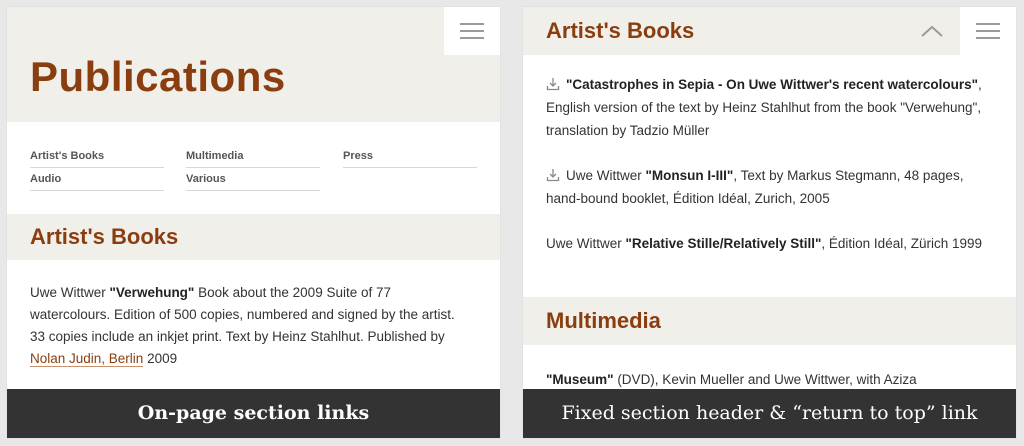 The width and height of the screenshot is (1024, 446). What do you see at coordinates (580, 379) in the screenshot?
I see `entry-title: "Museum"` at bounding box center [580, 379].